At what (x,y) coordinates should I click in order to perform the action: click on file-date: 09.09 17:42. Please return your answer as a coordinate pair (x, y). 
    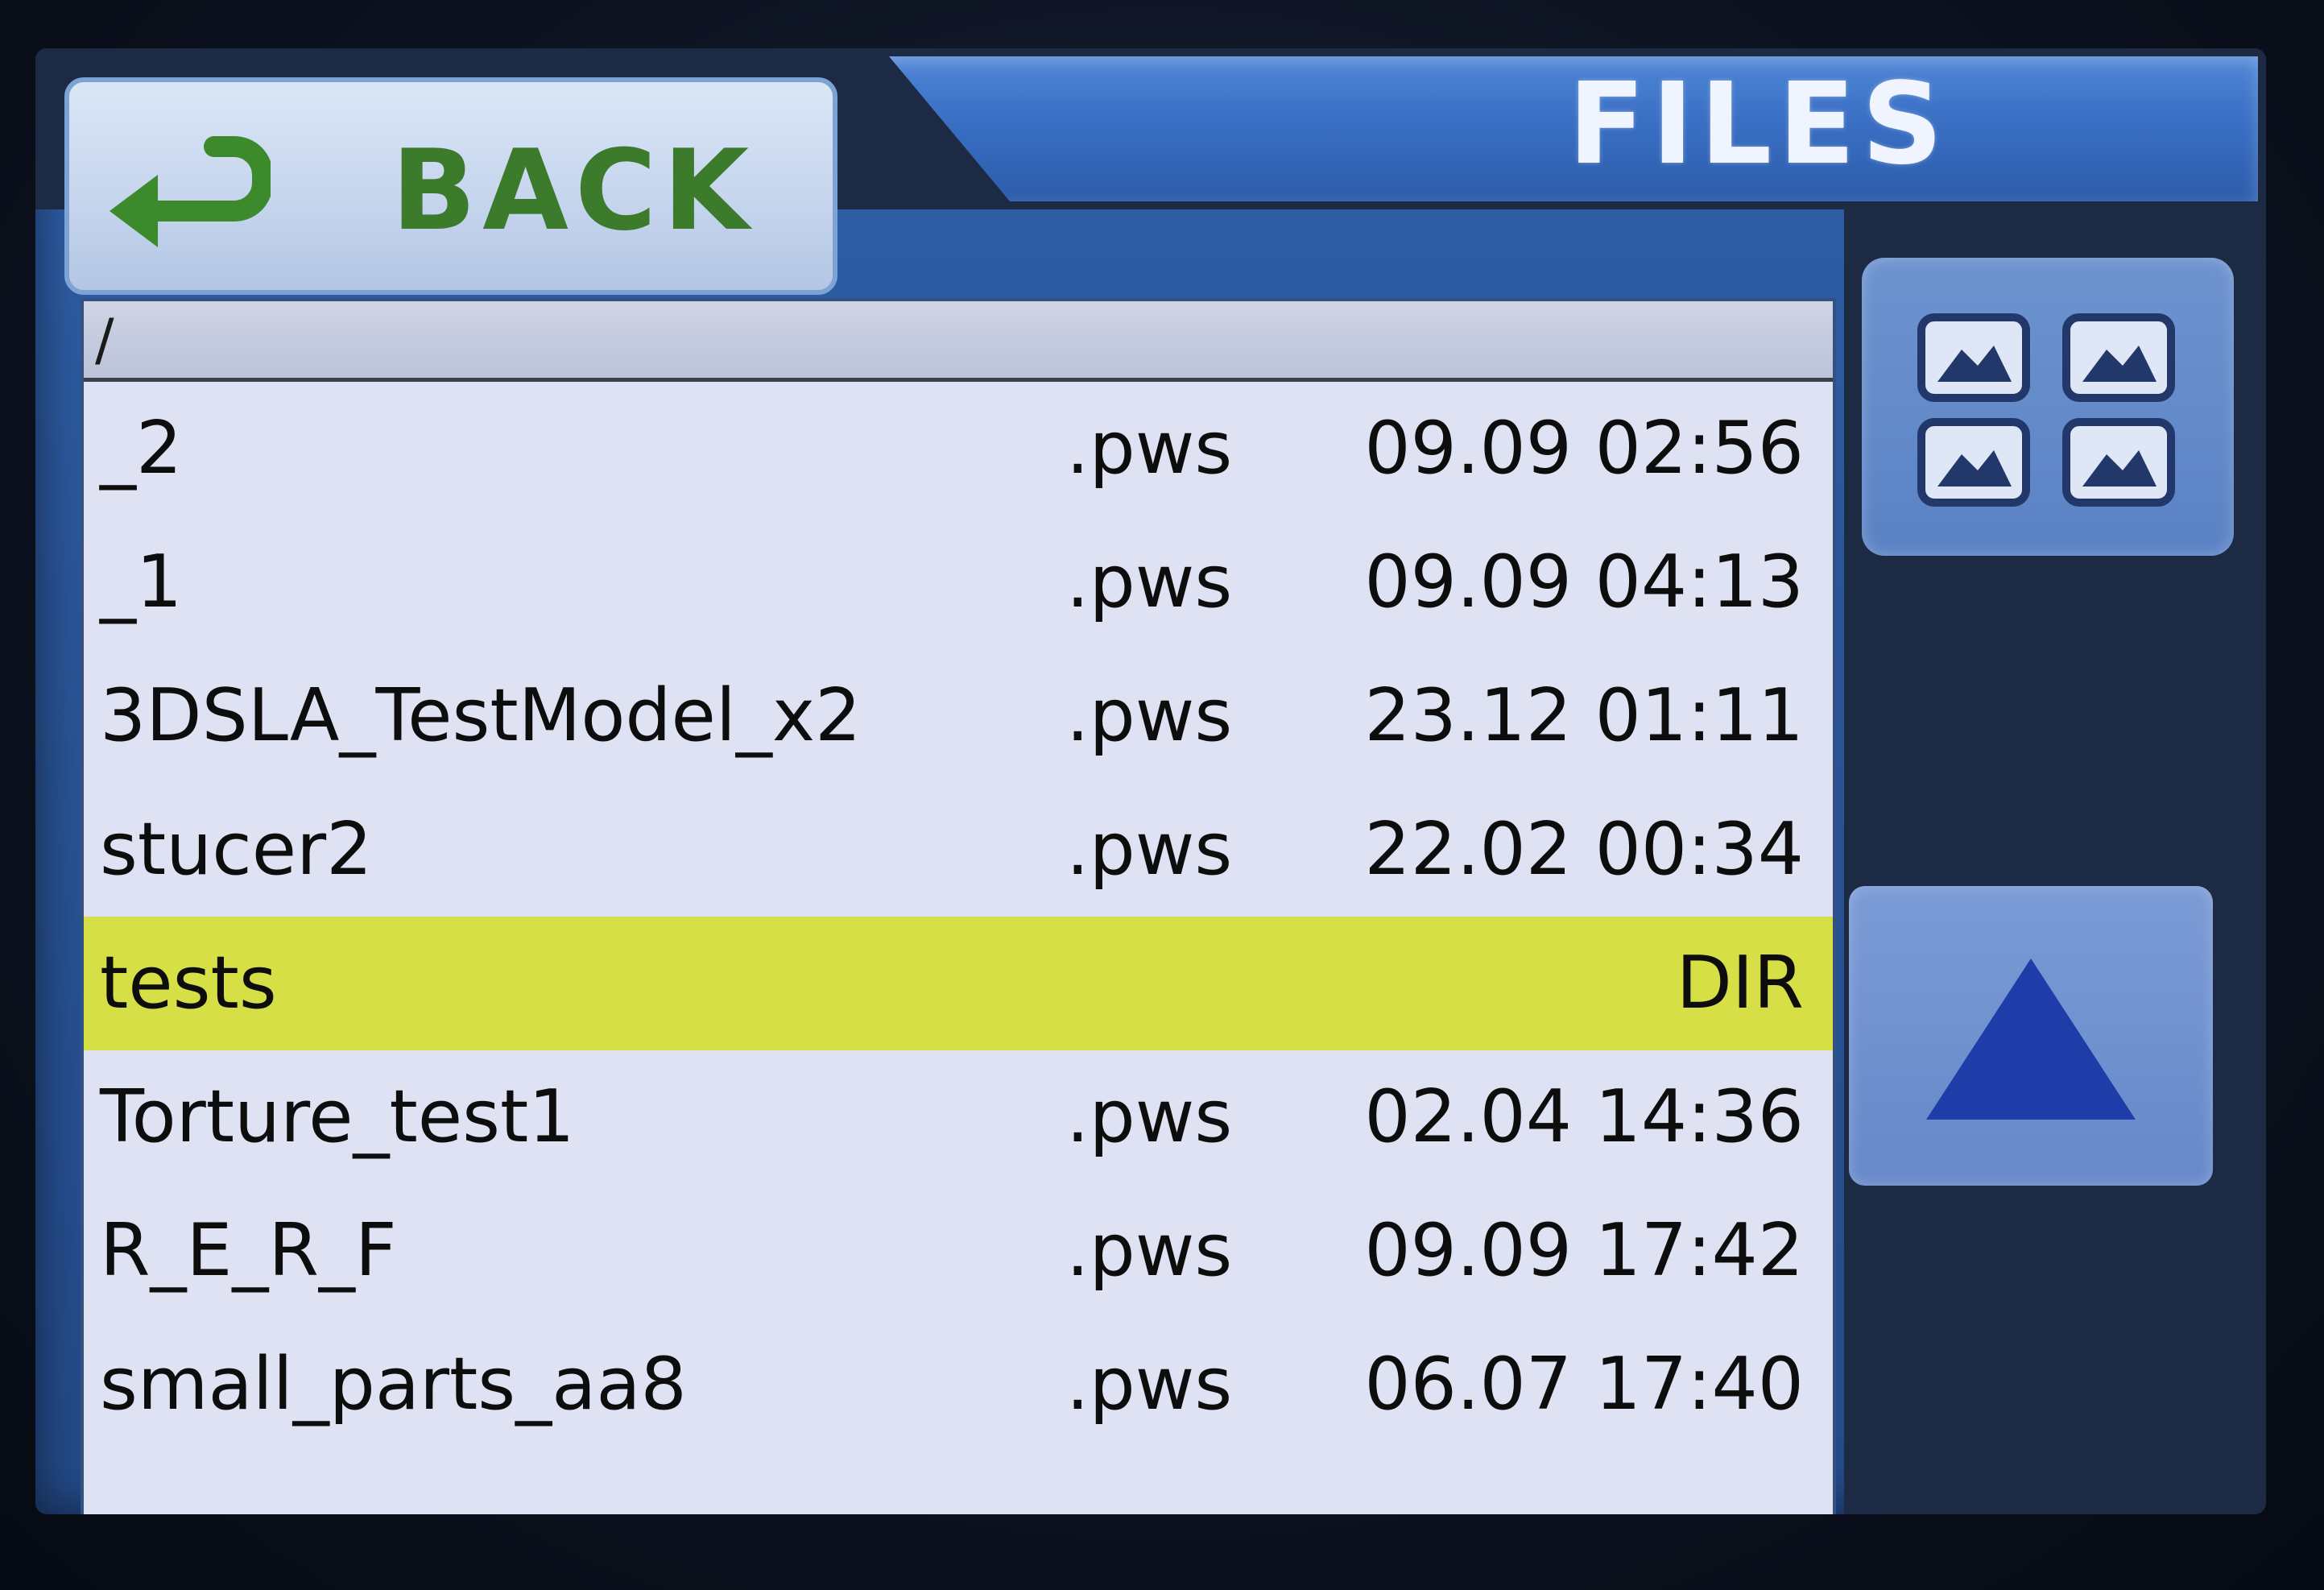
    Looking at the image, I should click on (1584, 1250).